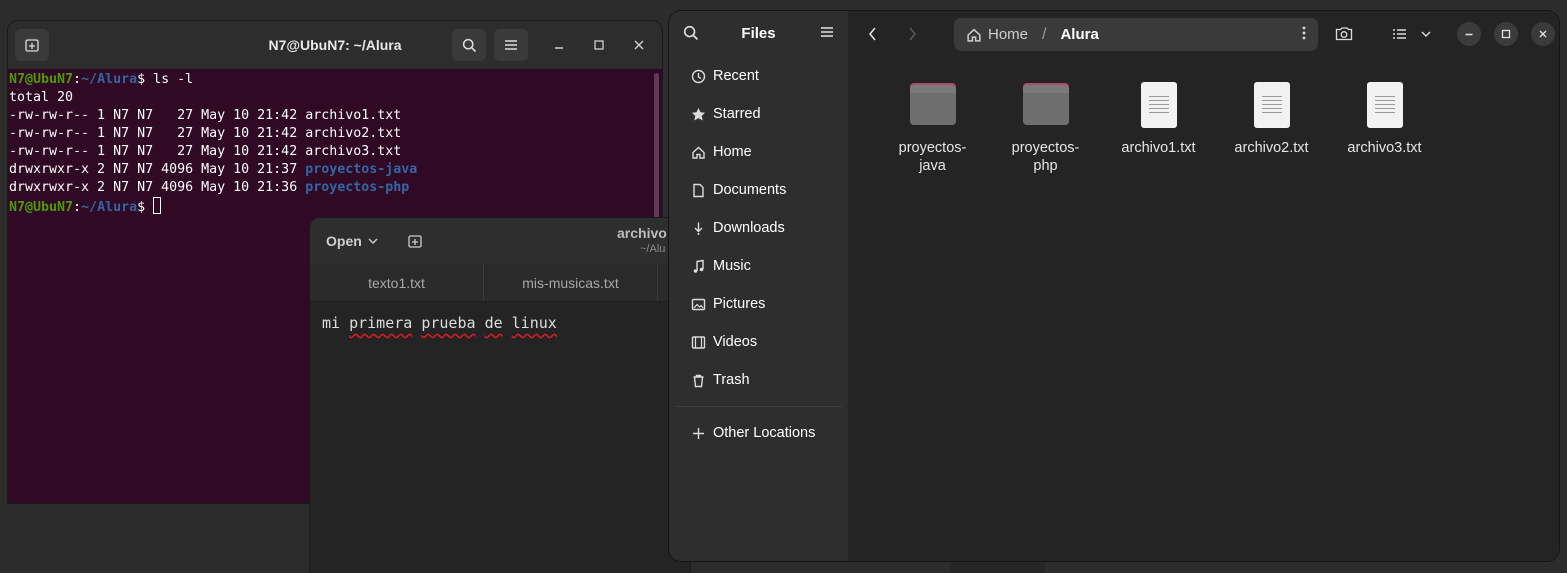 The width and height of the screenshot is (1567, 573). What do you see at coordinates (698, 76) in the screenshot?
I see `clock-icon` at bounding box center [698, 76].